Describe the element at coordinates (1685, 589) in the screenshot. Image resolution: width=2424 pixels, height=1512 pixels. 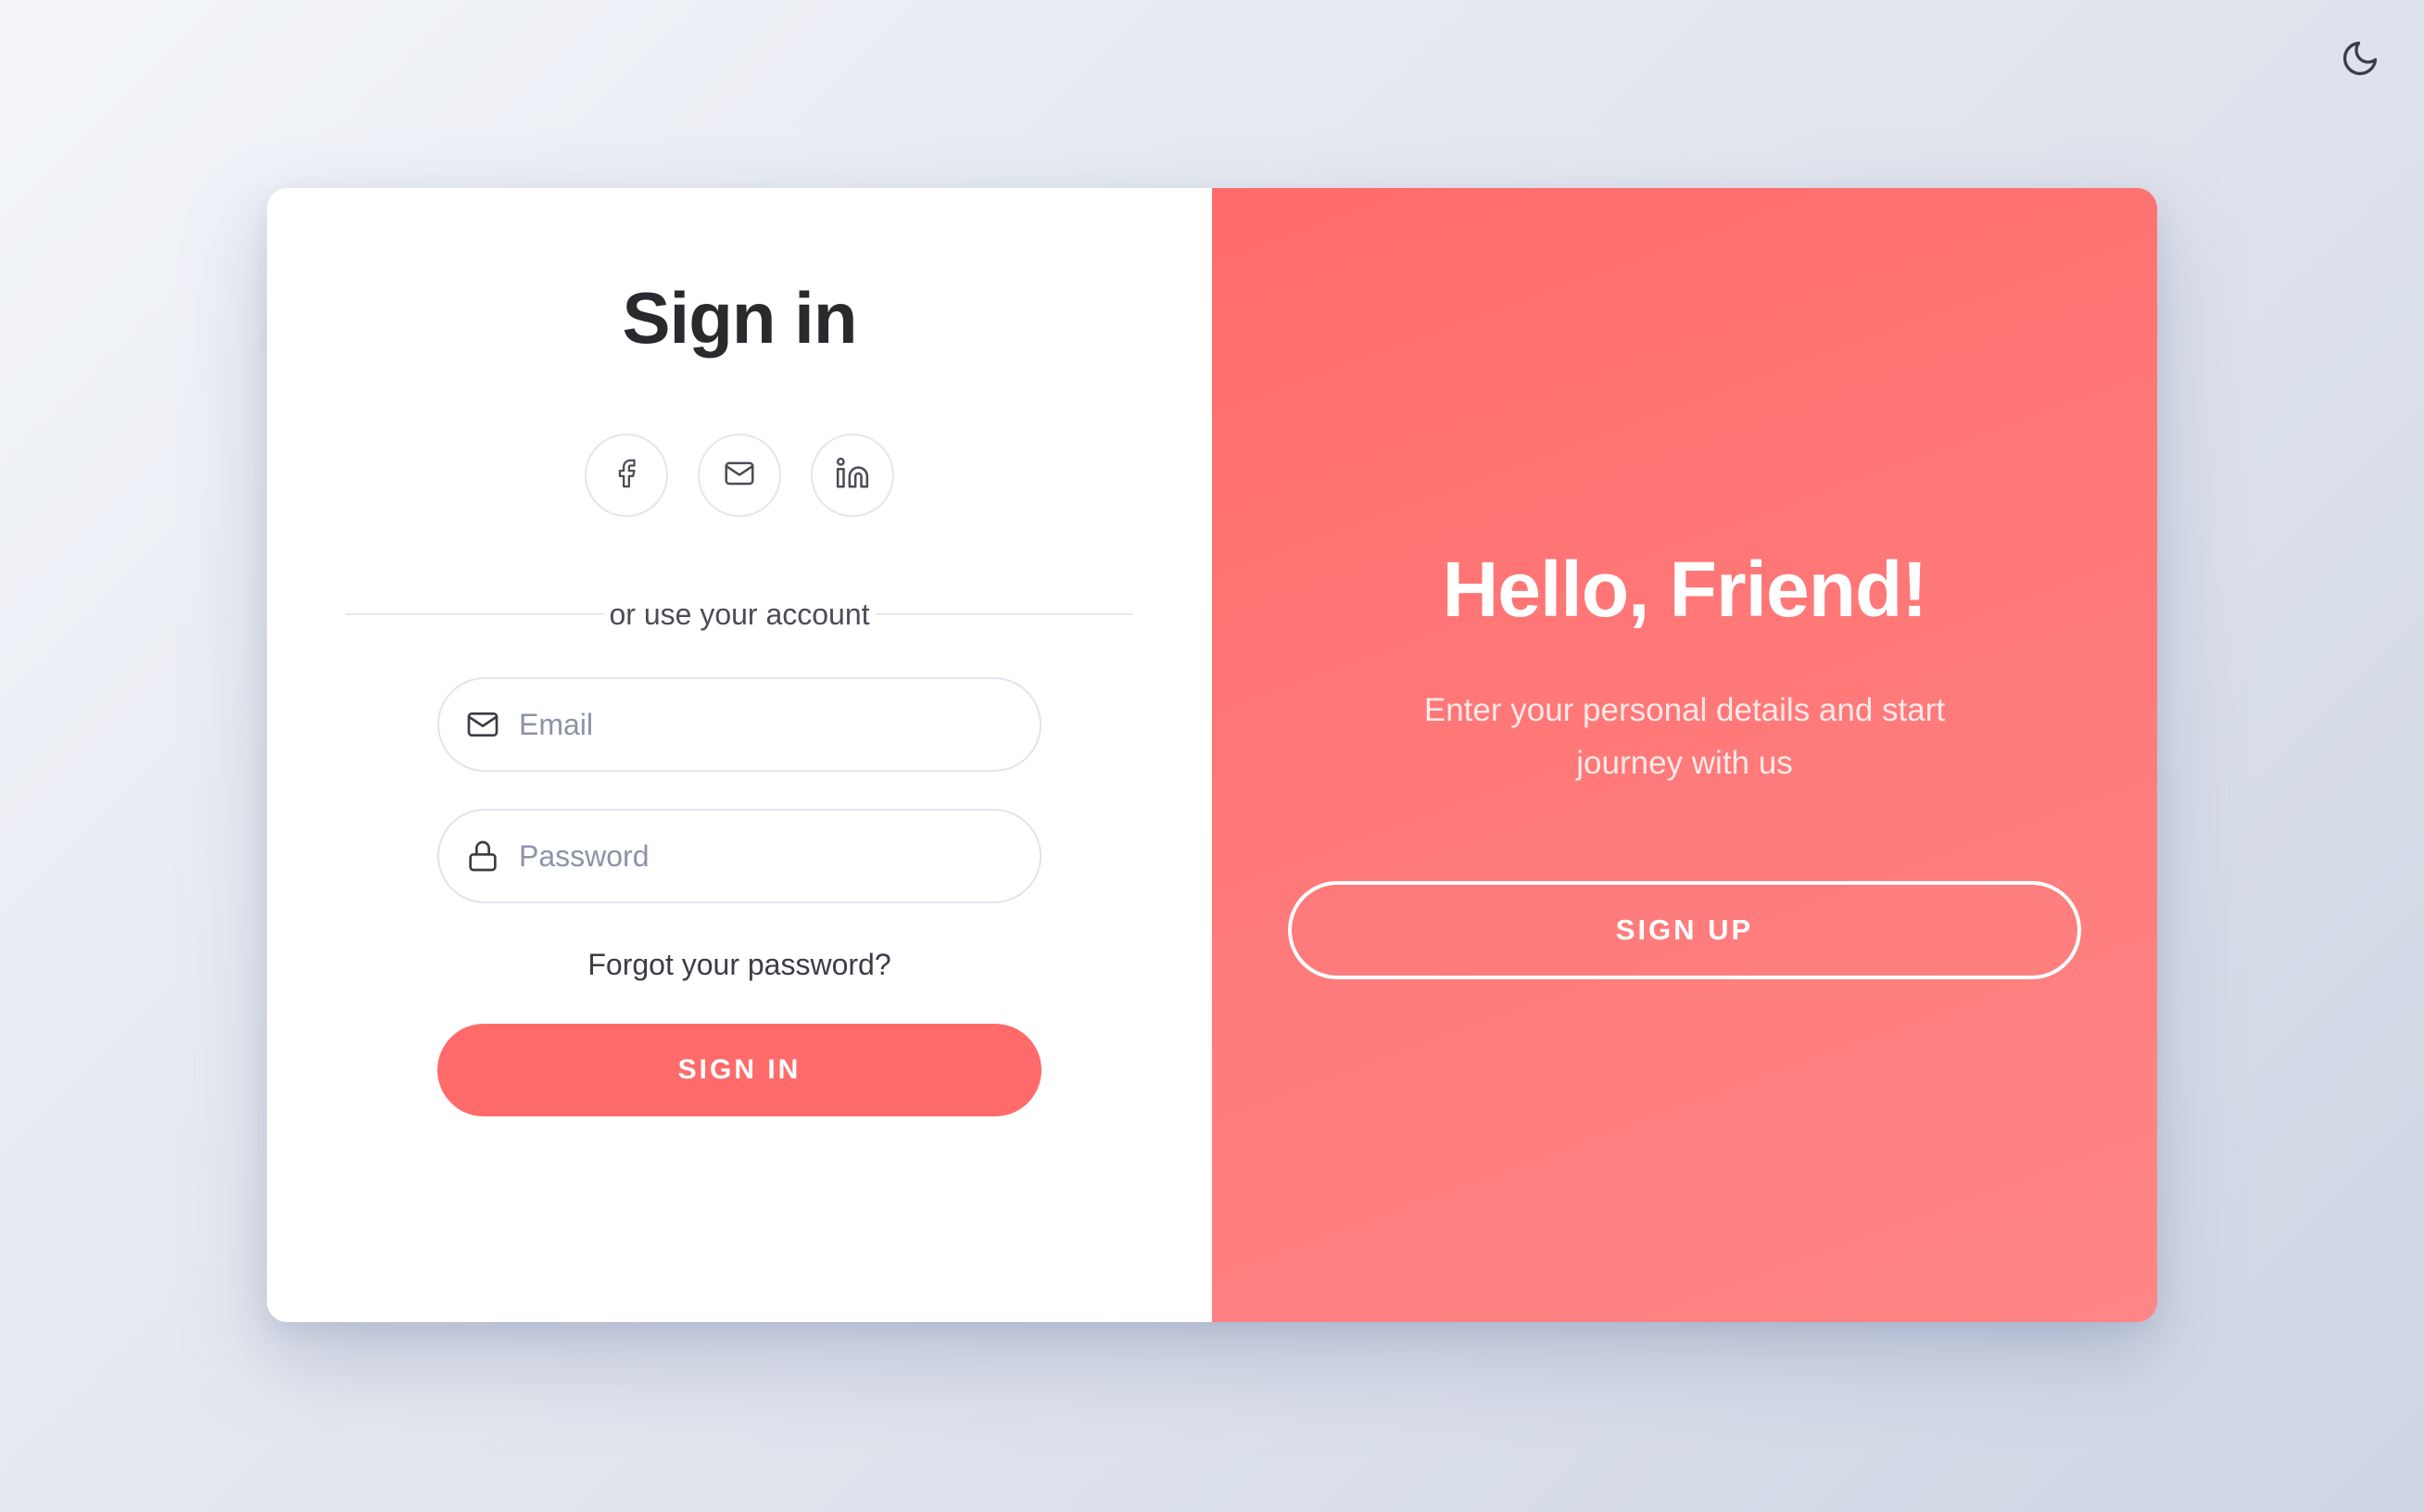
I see `overlay-title: Hello, Friend!` at that location.